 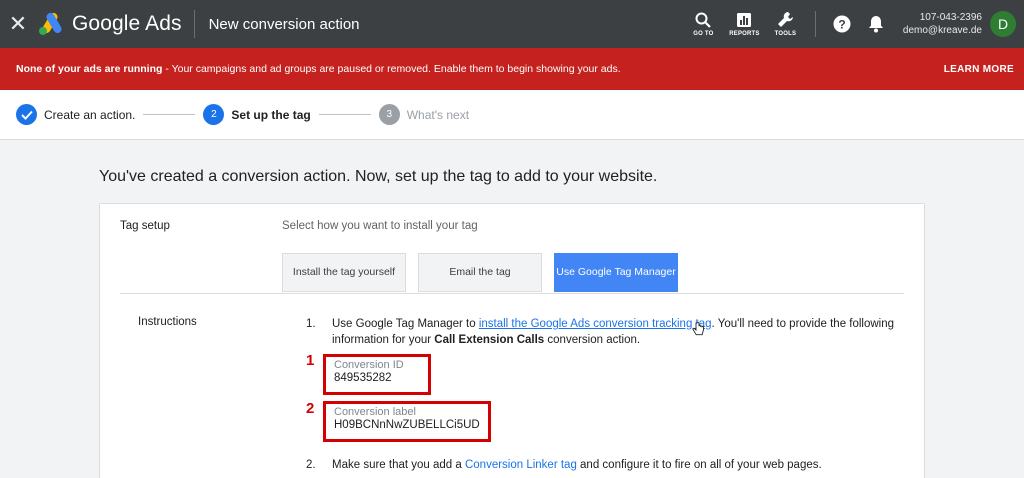 I want to click on conversion-action-name: Call Extension Calls, so click(x=489, y=340).